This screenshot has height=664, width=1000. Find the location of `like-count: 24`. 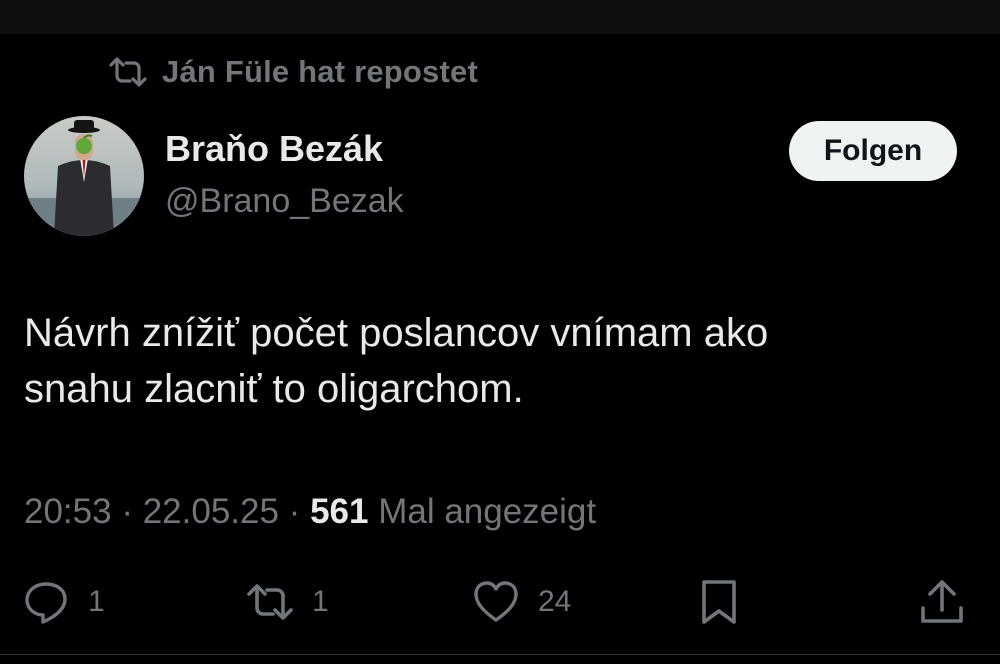

like-count: 24 is located at coordinates (555, 601).